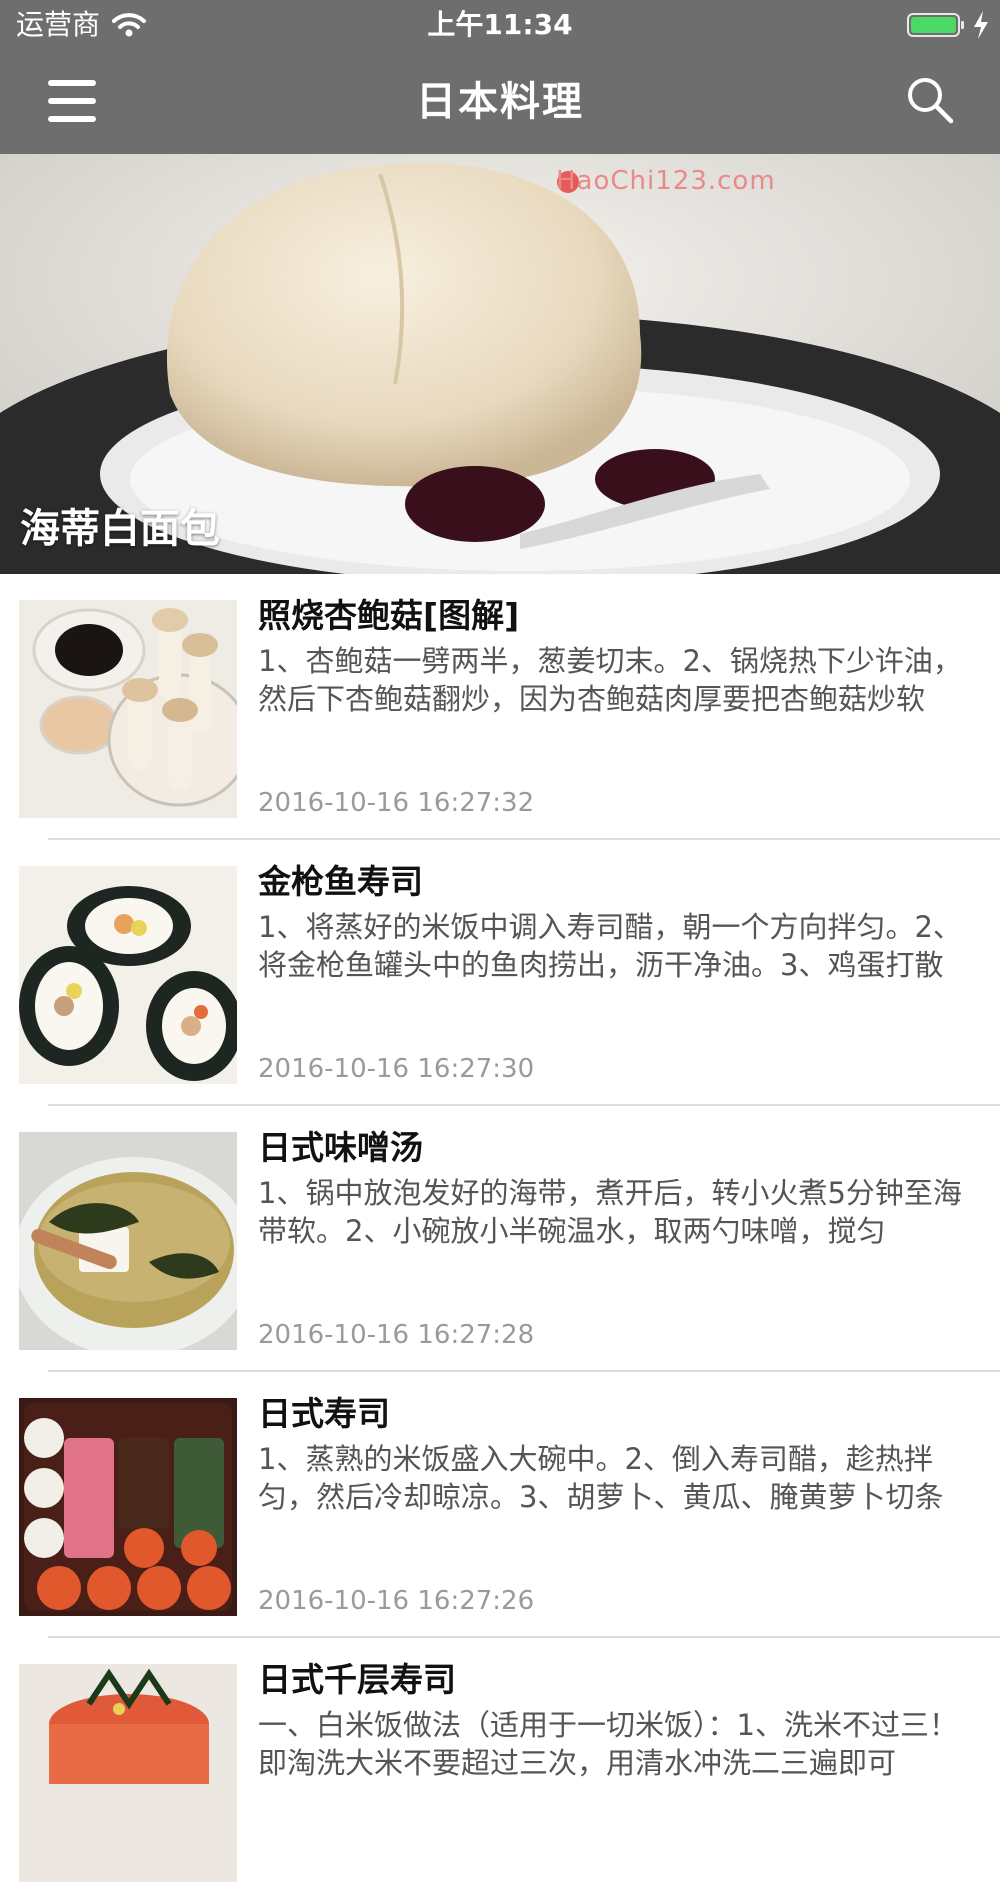 The image size is (1000, 1904). What do you see at coordinates (396, 1601) in the screenshot?
I see `recipe-timestamp: 2016-10-16 16:27:26` at bounding box center [396, 1601].